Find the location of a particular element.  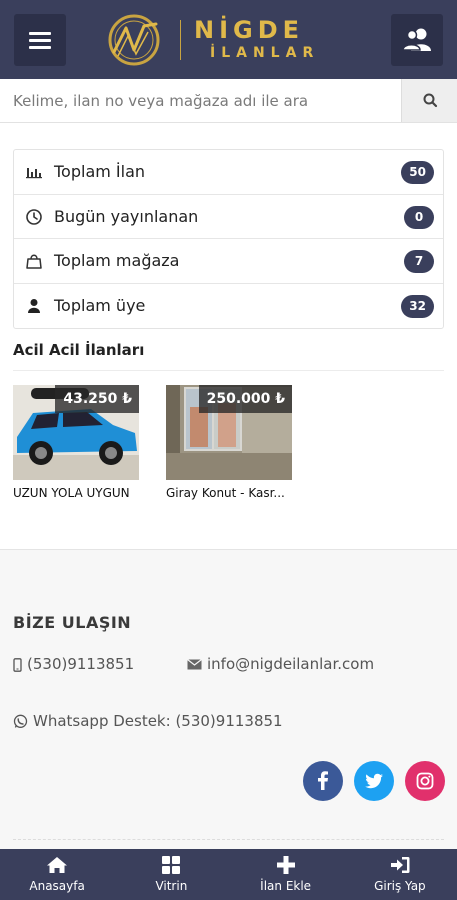

stat-total-stores: Toplam mağaza 7 is located at coordinates (228, 261).